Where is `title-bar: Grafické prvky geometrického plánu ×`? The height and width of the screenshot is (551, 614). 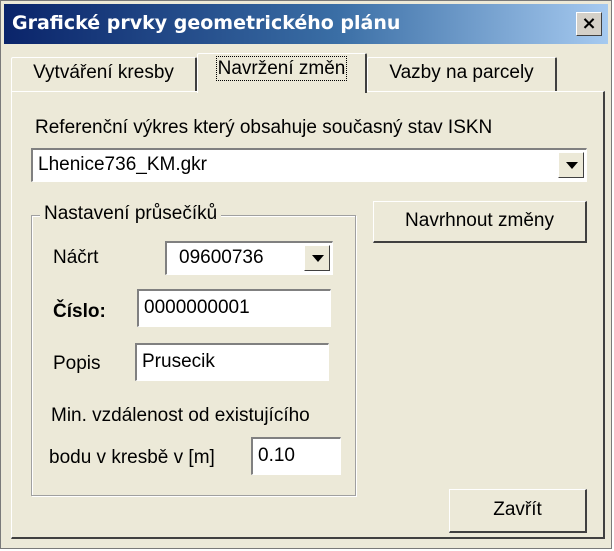 title-bar: Grafické prvky geometrického plánu × is located at coordinates (306, 24).